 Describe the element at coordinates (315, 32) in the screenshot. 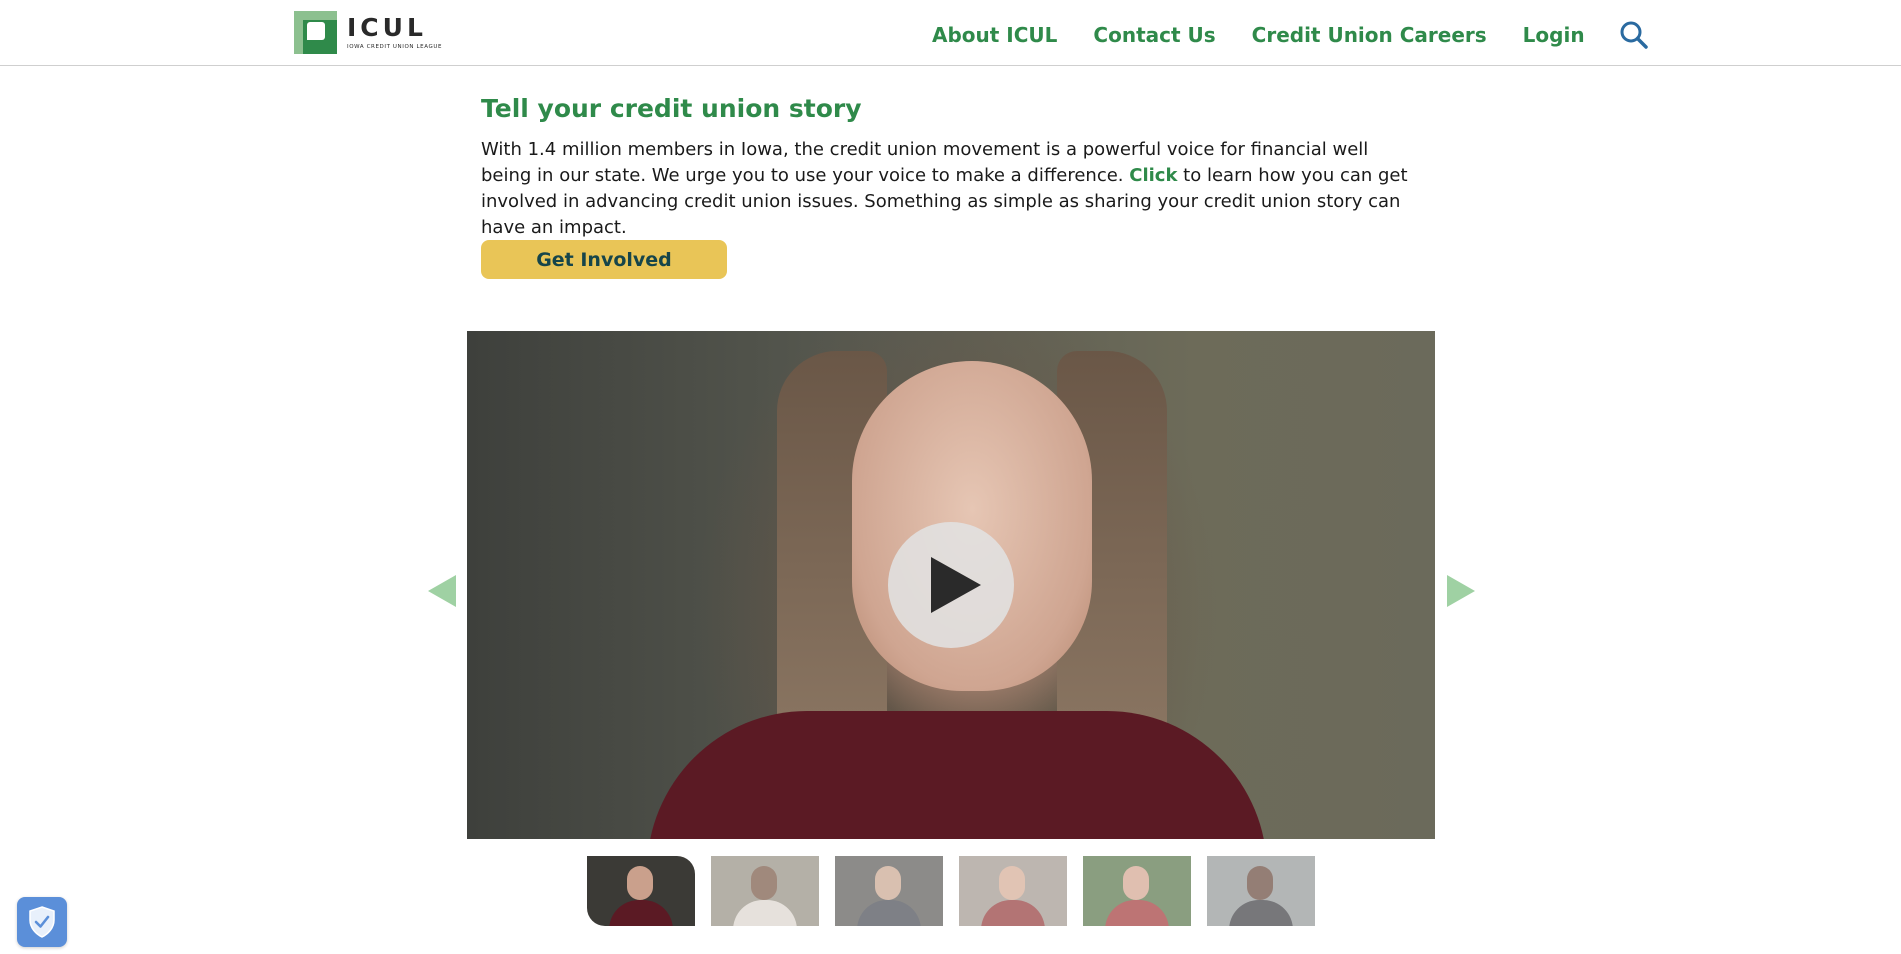

I see `logo-mark-icon` at that location.